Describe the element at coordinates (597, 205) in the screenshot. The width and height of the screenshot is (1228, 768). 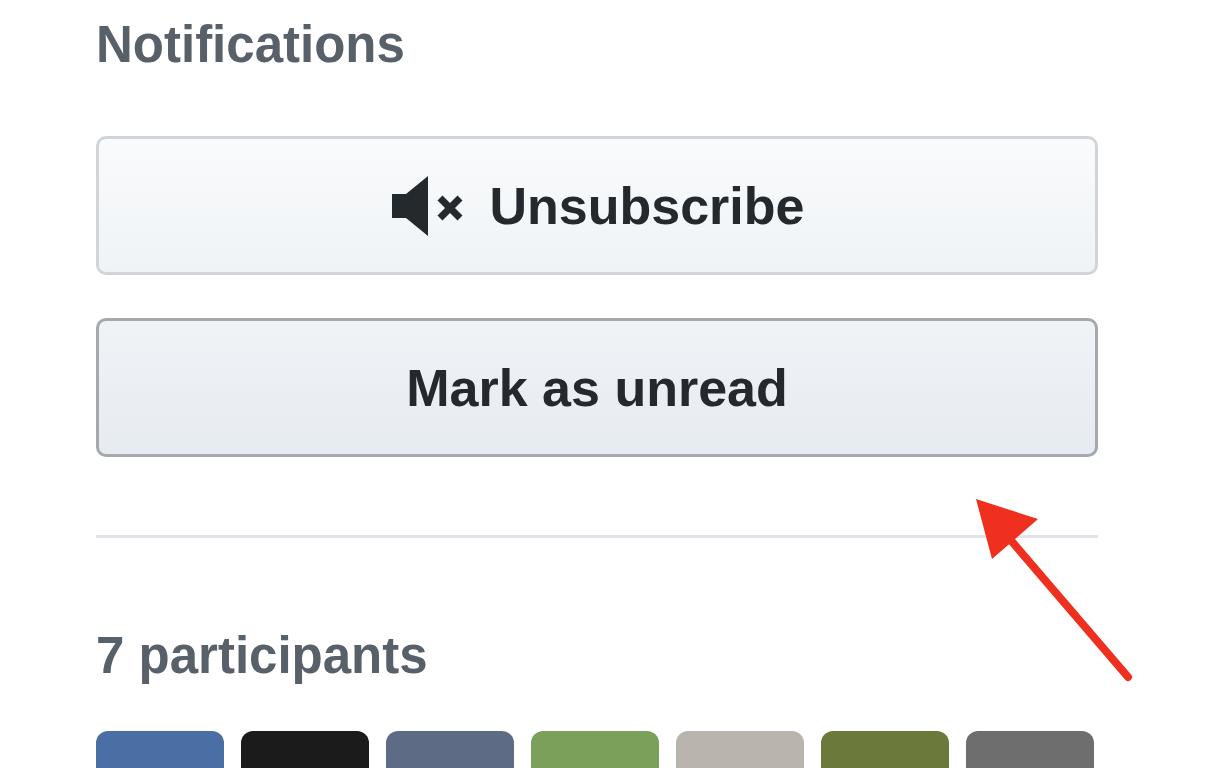
I see `unsubscribe-button: Unsubscribe` at that location.